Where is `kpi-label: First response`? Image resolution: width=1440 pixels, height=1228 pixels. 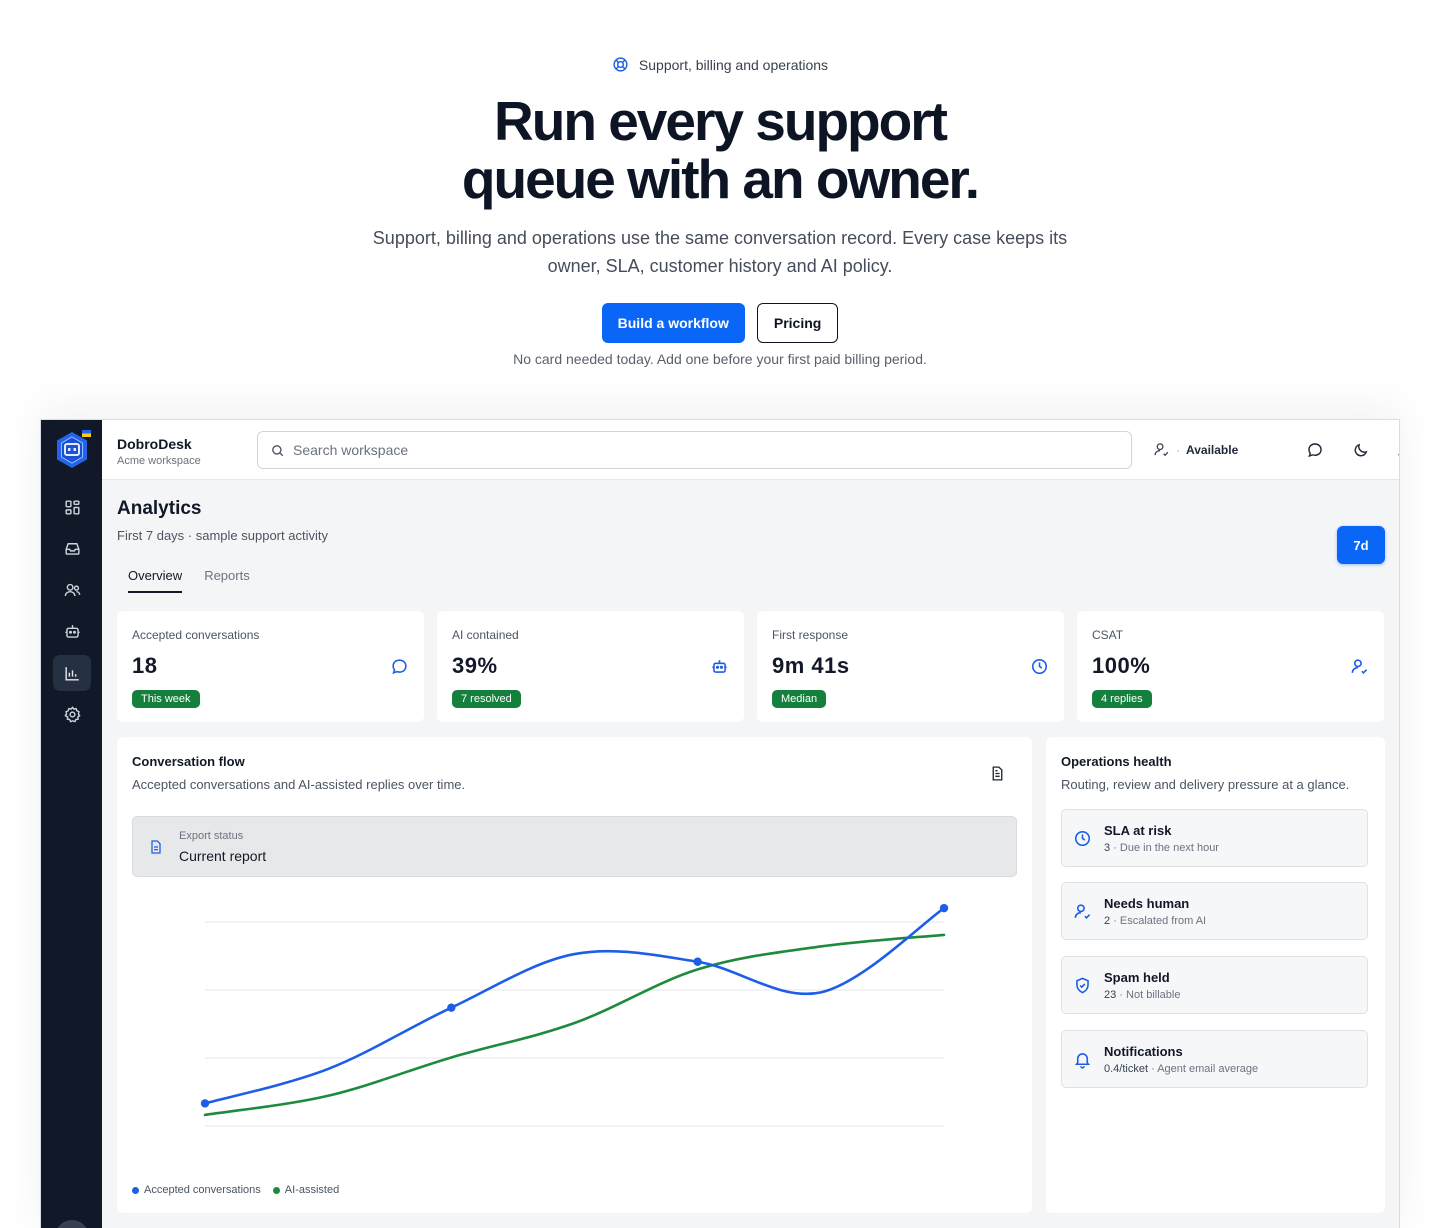
kpi-label: First response is located at coordinates (810, 635).